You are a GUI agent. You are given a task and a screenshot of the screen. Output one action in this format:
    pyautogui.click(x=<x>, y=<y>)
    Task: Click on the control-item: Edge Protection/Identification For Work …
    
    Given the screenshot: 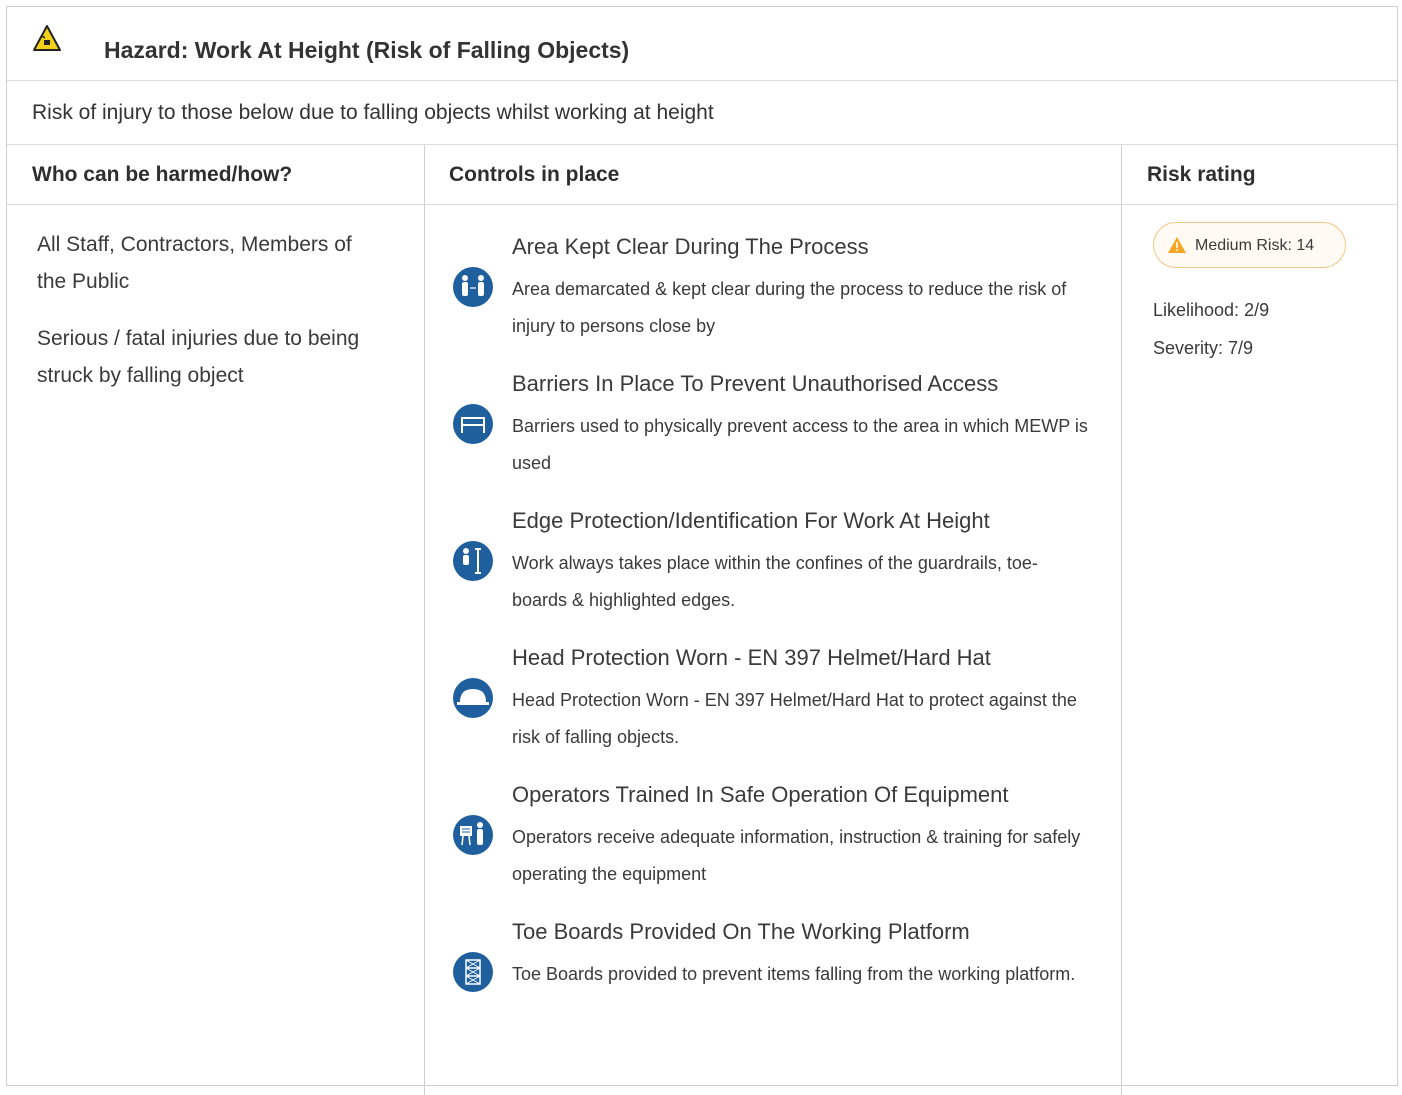 What is the action you would take?
    pyautogui.click(x=773, y=568)
    